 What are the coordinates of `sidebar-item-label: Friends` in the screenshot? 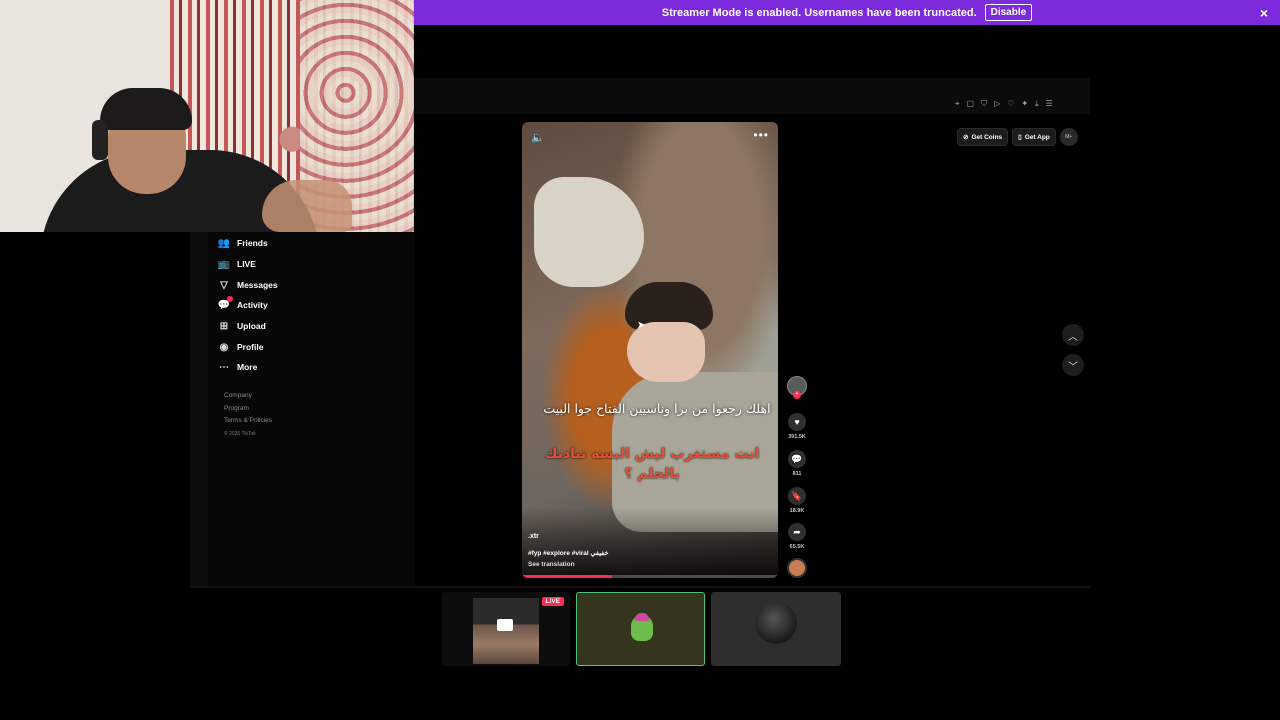 It's located at (252, 243).